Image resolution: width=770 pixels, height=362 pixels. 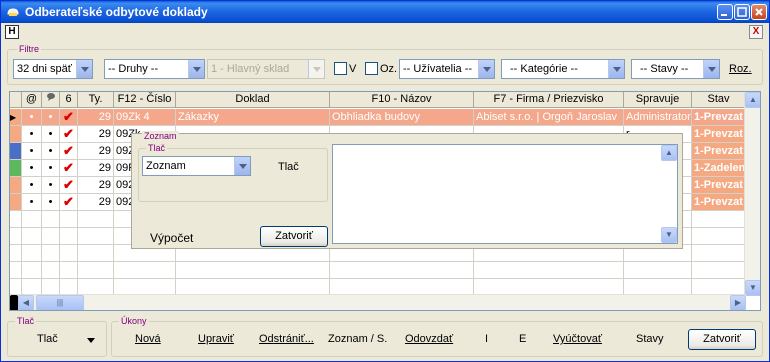 What do you see at coordinates (145, 117) in the screenshot?
I see `cell-cislo: 09Zk 4` at bounding box center [145, 117].